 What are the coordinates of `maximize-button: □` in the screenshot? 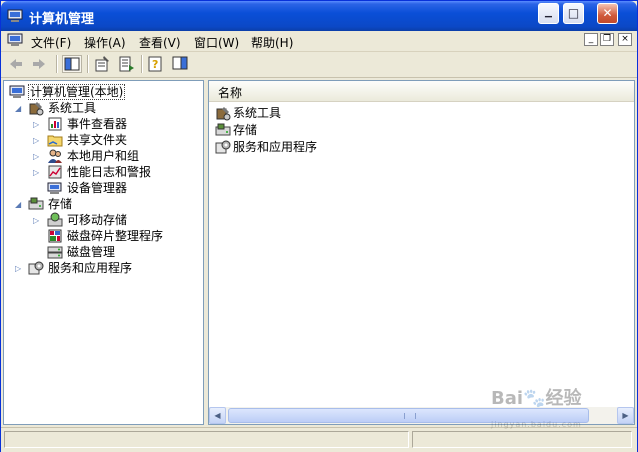 It's located at (573, 13).